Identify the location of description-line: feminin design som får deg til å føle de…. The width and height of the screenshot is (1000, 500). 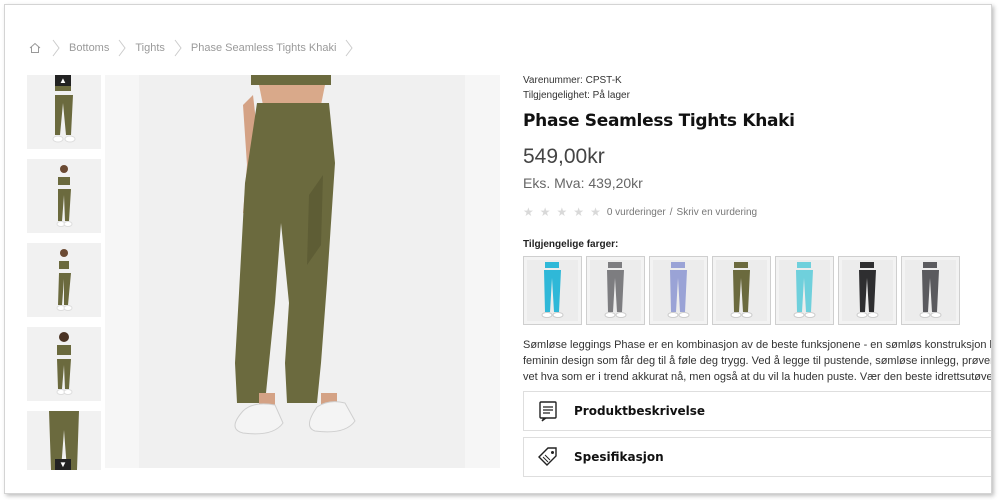
(757, 361).